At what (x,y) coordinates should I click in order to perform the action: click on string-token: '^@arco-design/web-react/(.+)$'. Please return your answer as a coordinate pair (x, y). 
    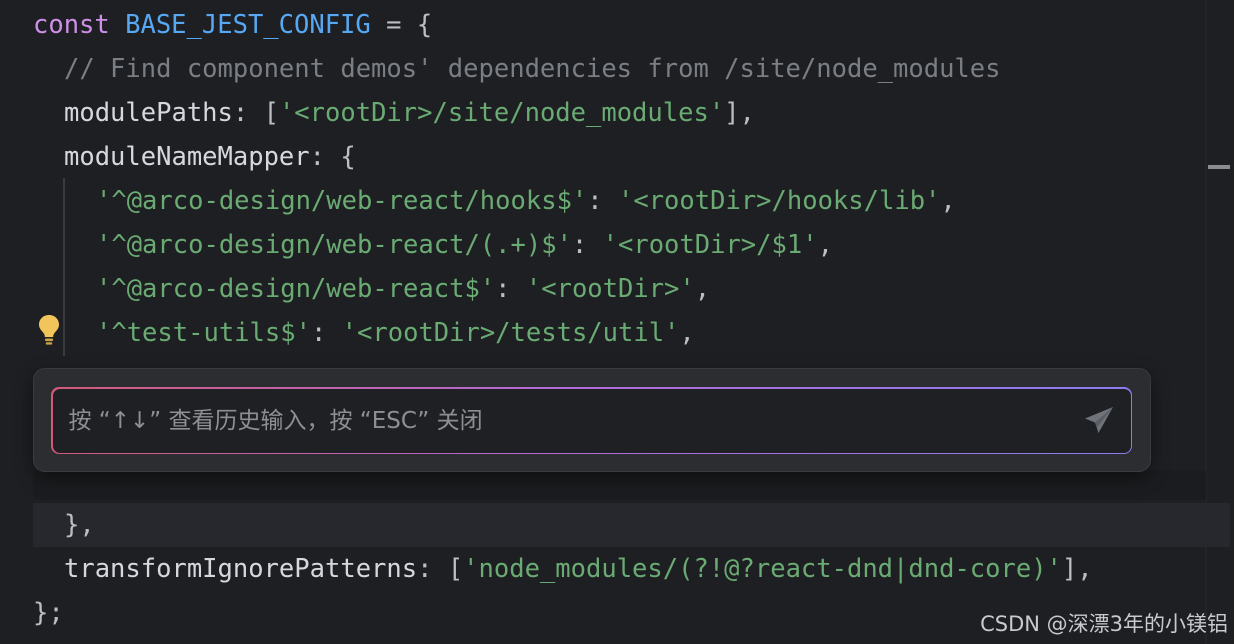
    Looking at the image, I should click on (334, 245).